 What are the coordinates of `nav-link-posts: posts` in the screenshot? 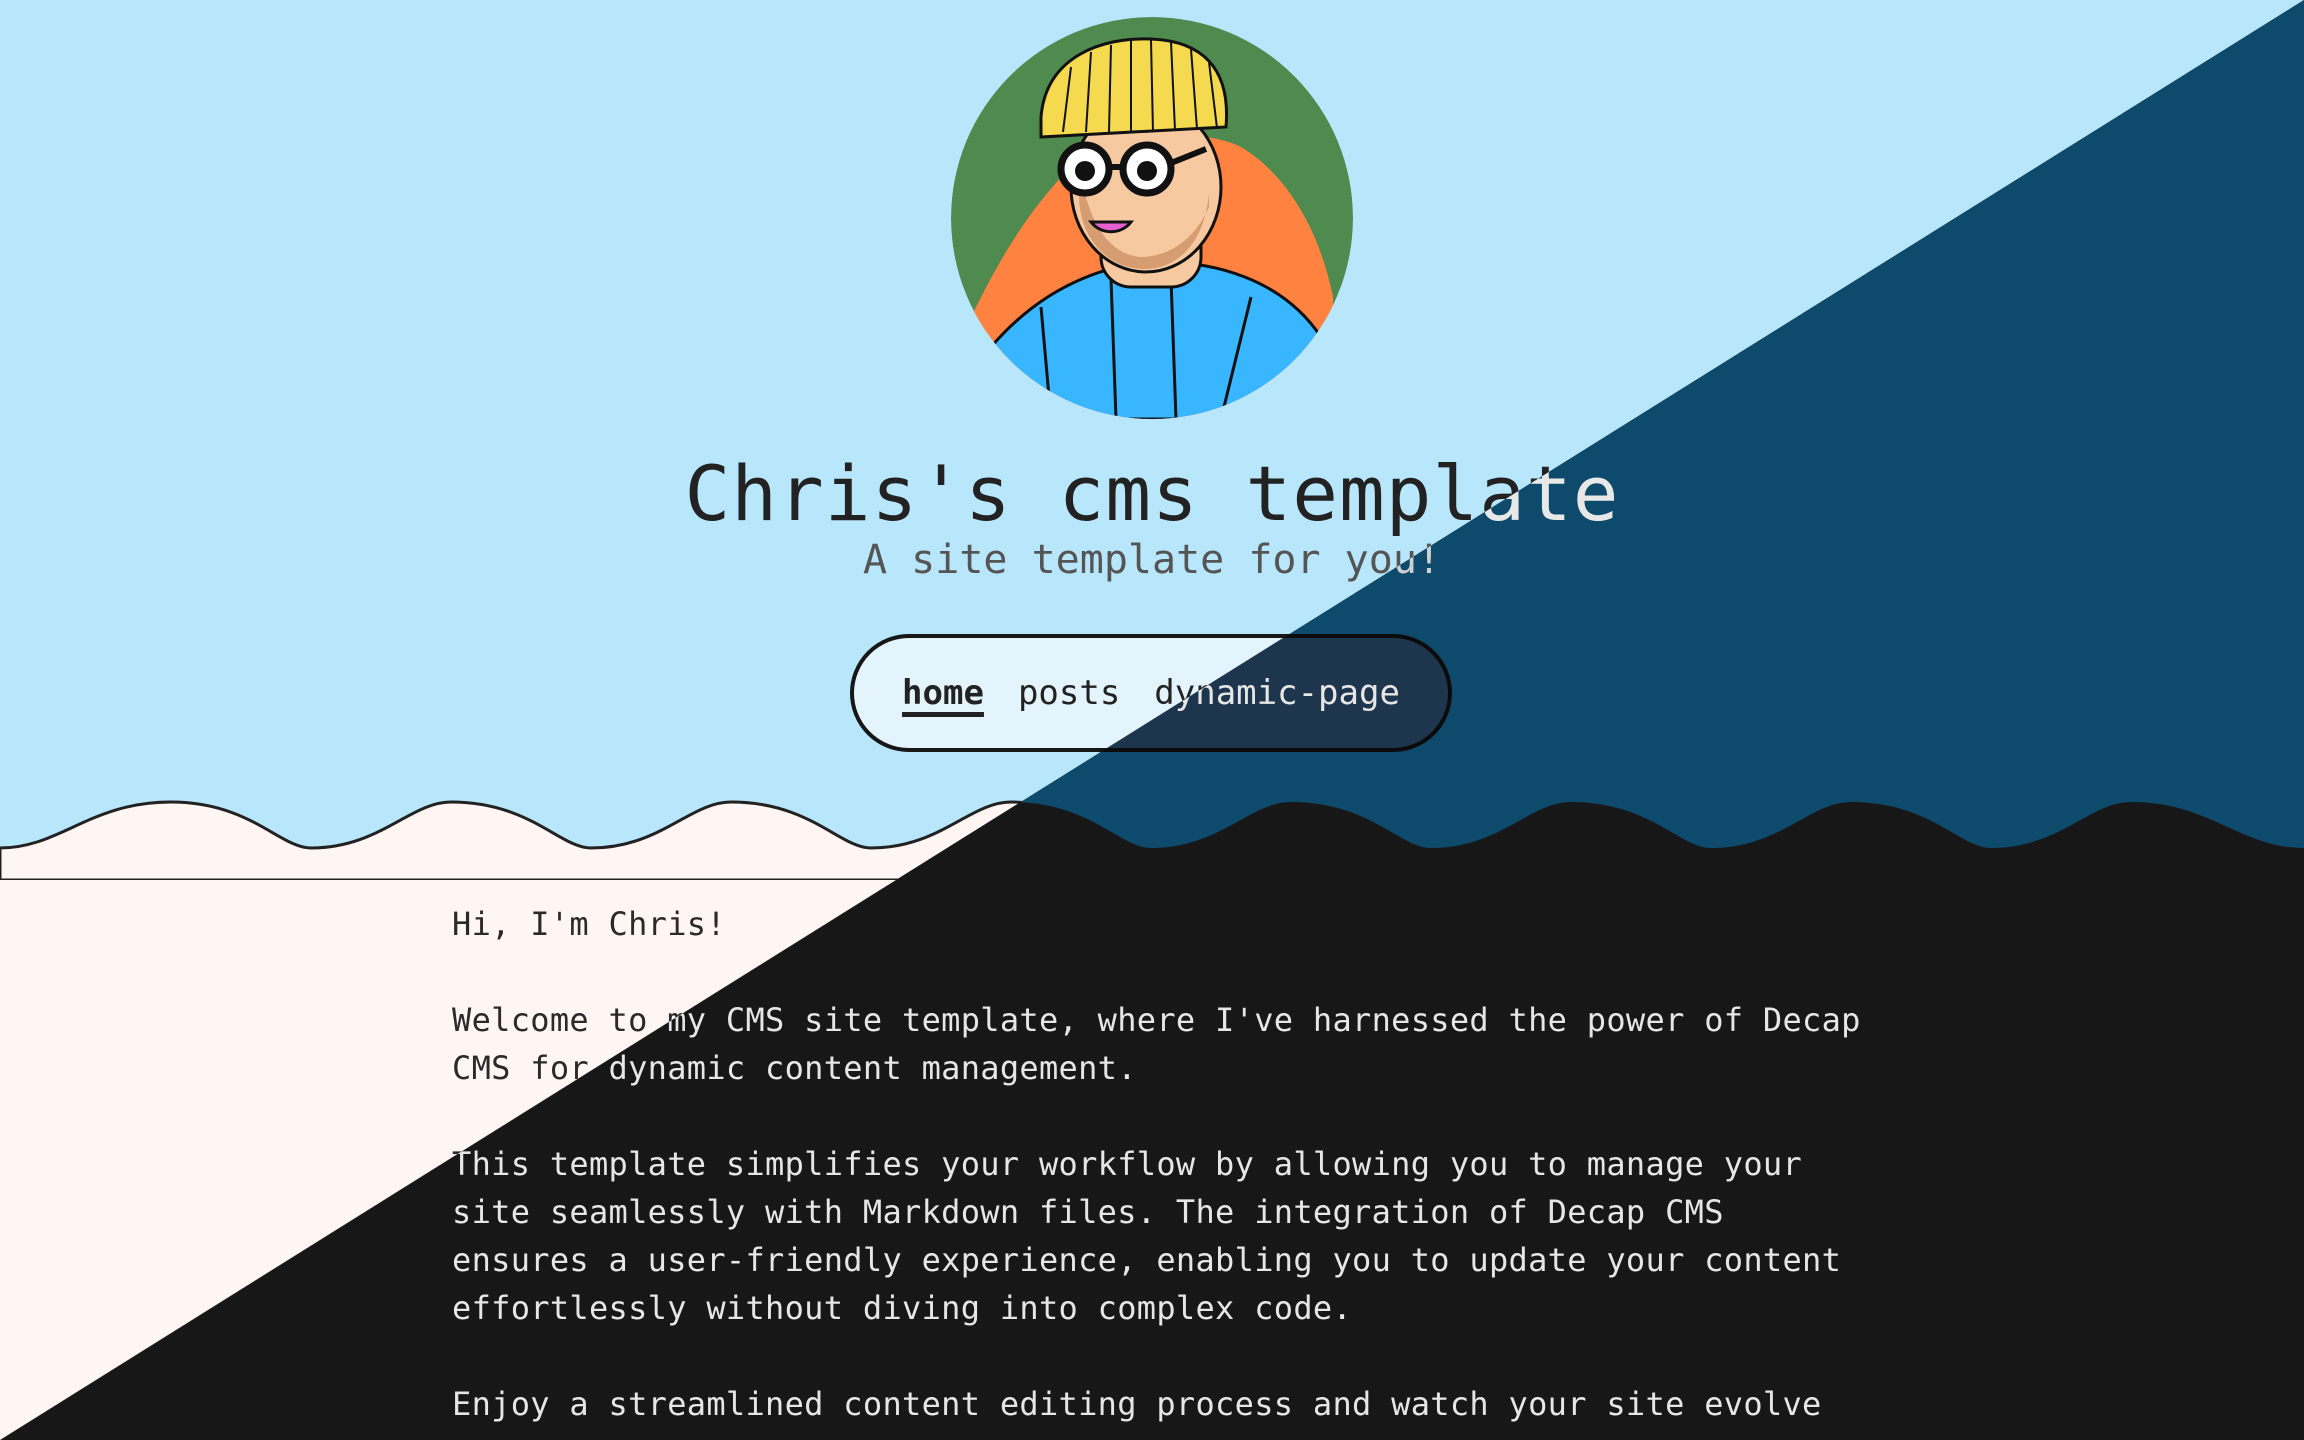 It's located at (1069, 693).